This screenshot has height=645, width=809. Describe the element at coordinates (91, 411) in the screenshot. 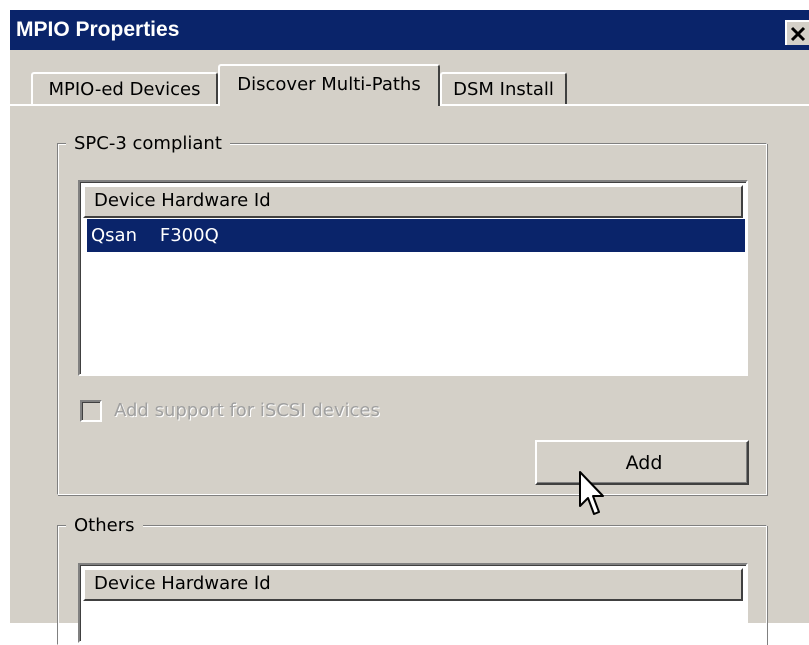

I see `iscsi-support-checkbox` at that location.